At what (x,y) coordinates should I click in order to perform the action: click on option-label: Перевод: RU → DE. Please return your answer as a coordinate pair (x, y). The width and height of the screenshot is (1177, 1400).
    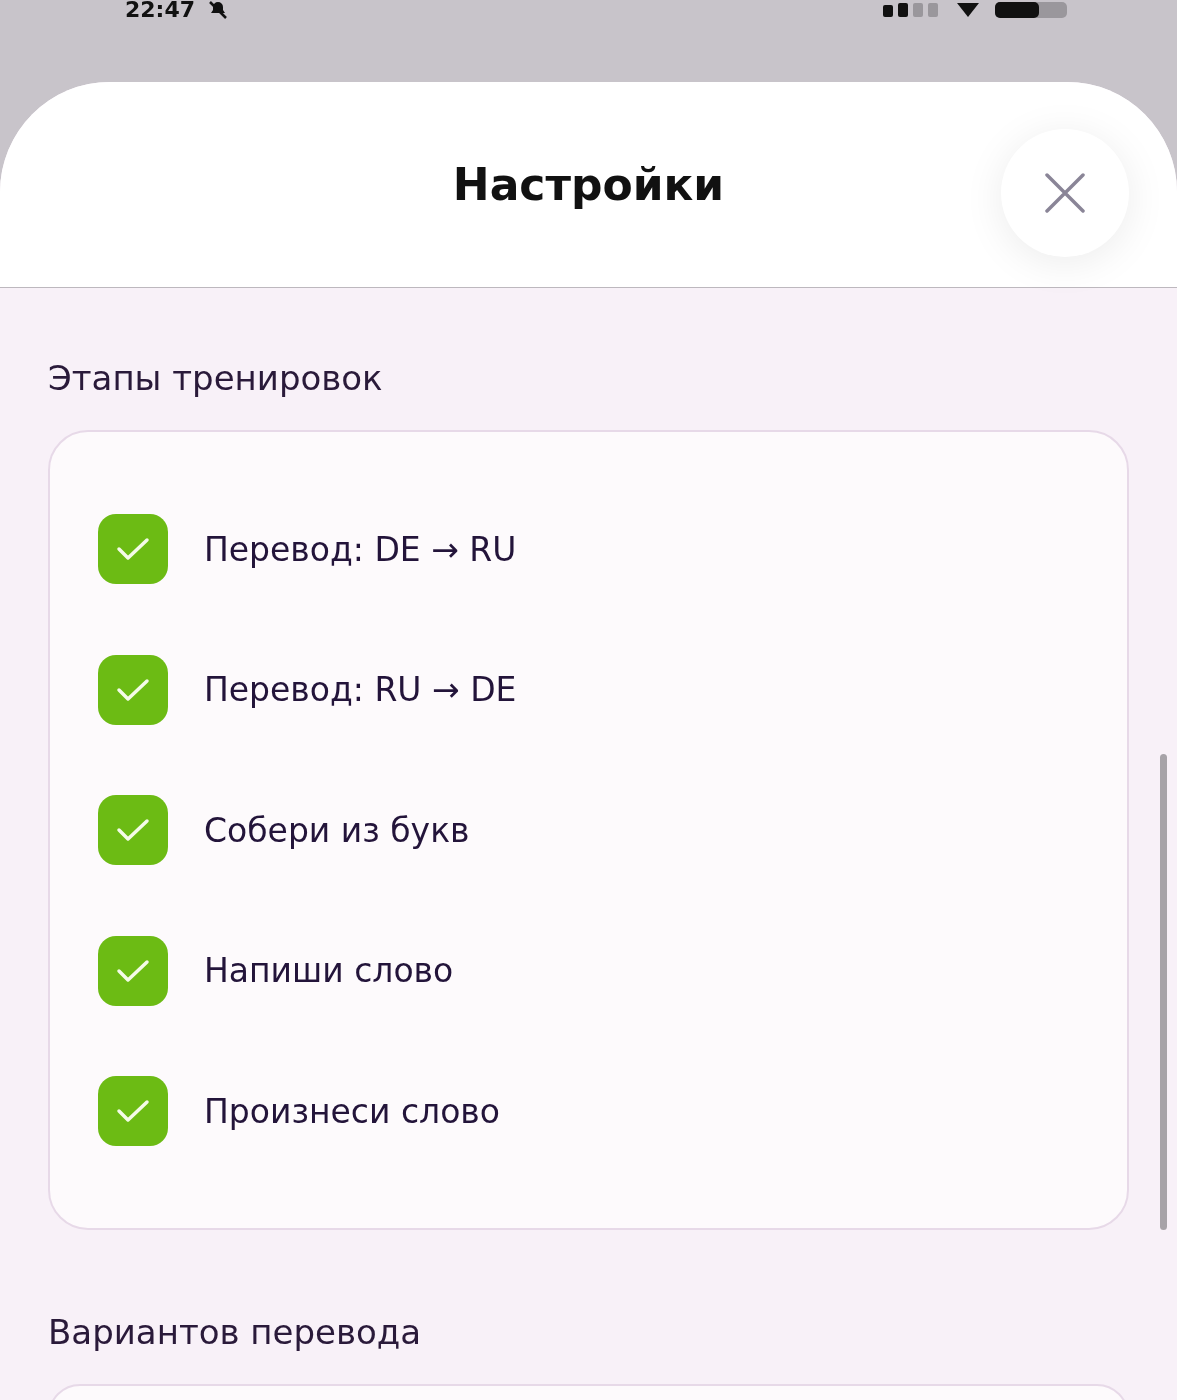
    Looking at the image, I should click on (360, 690).